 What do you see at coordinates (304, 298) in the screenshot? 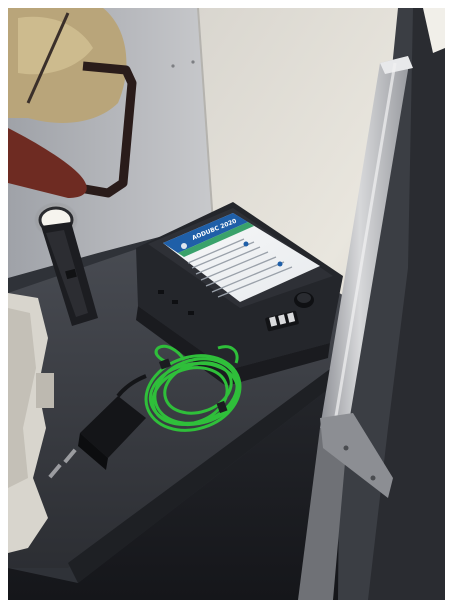
I see `device-knob-top` at bounding box center [304, 298].